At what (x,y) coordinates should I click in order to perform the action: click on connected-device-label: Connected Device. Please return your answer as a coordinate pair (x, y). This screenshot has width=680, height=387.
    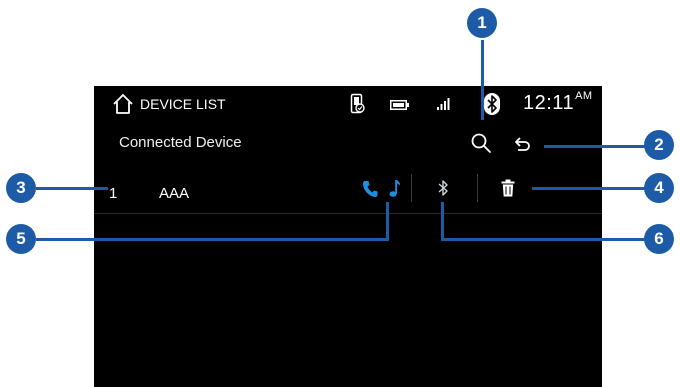
    Looking at the image, I should click on (180, 142).